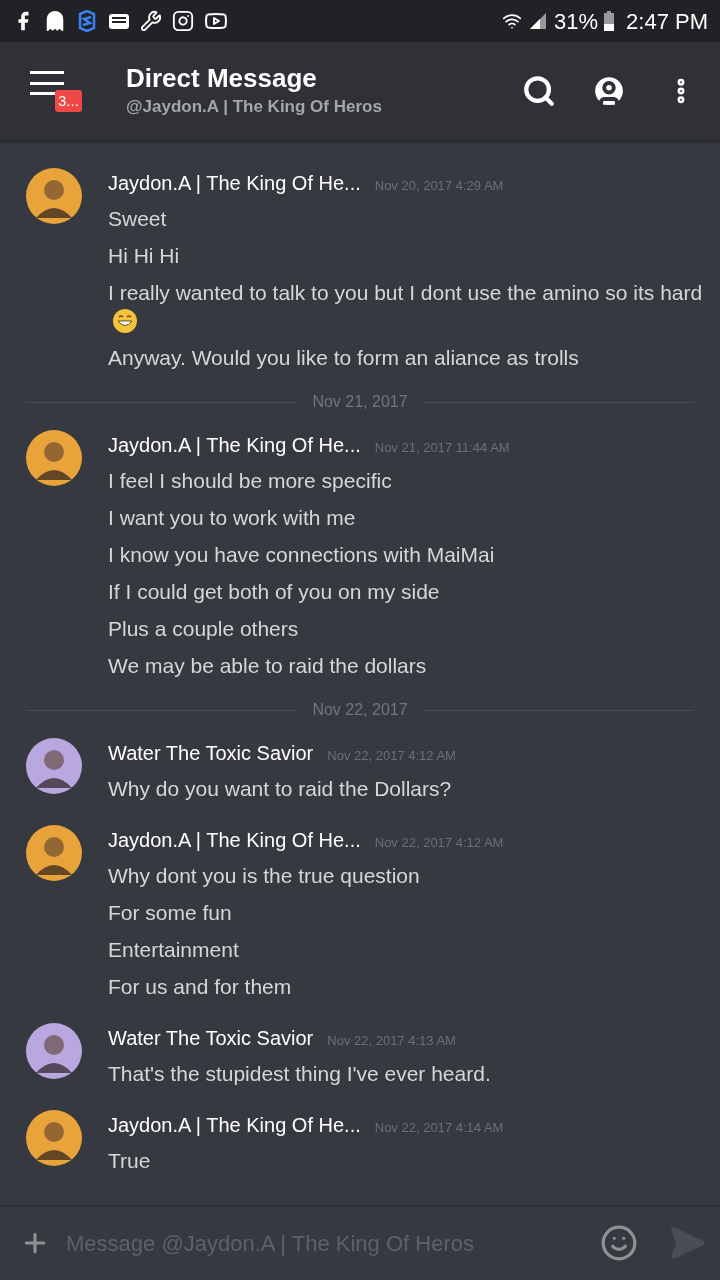 This screenshot has width=720, height=1280. What do you see at coordinates (512, 21) in the screenshot?
I see `wifi-icon` at bounding box center [512, 21].